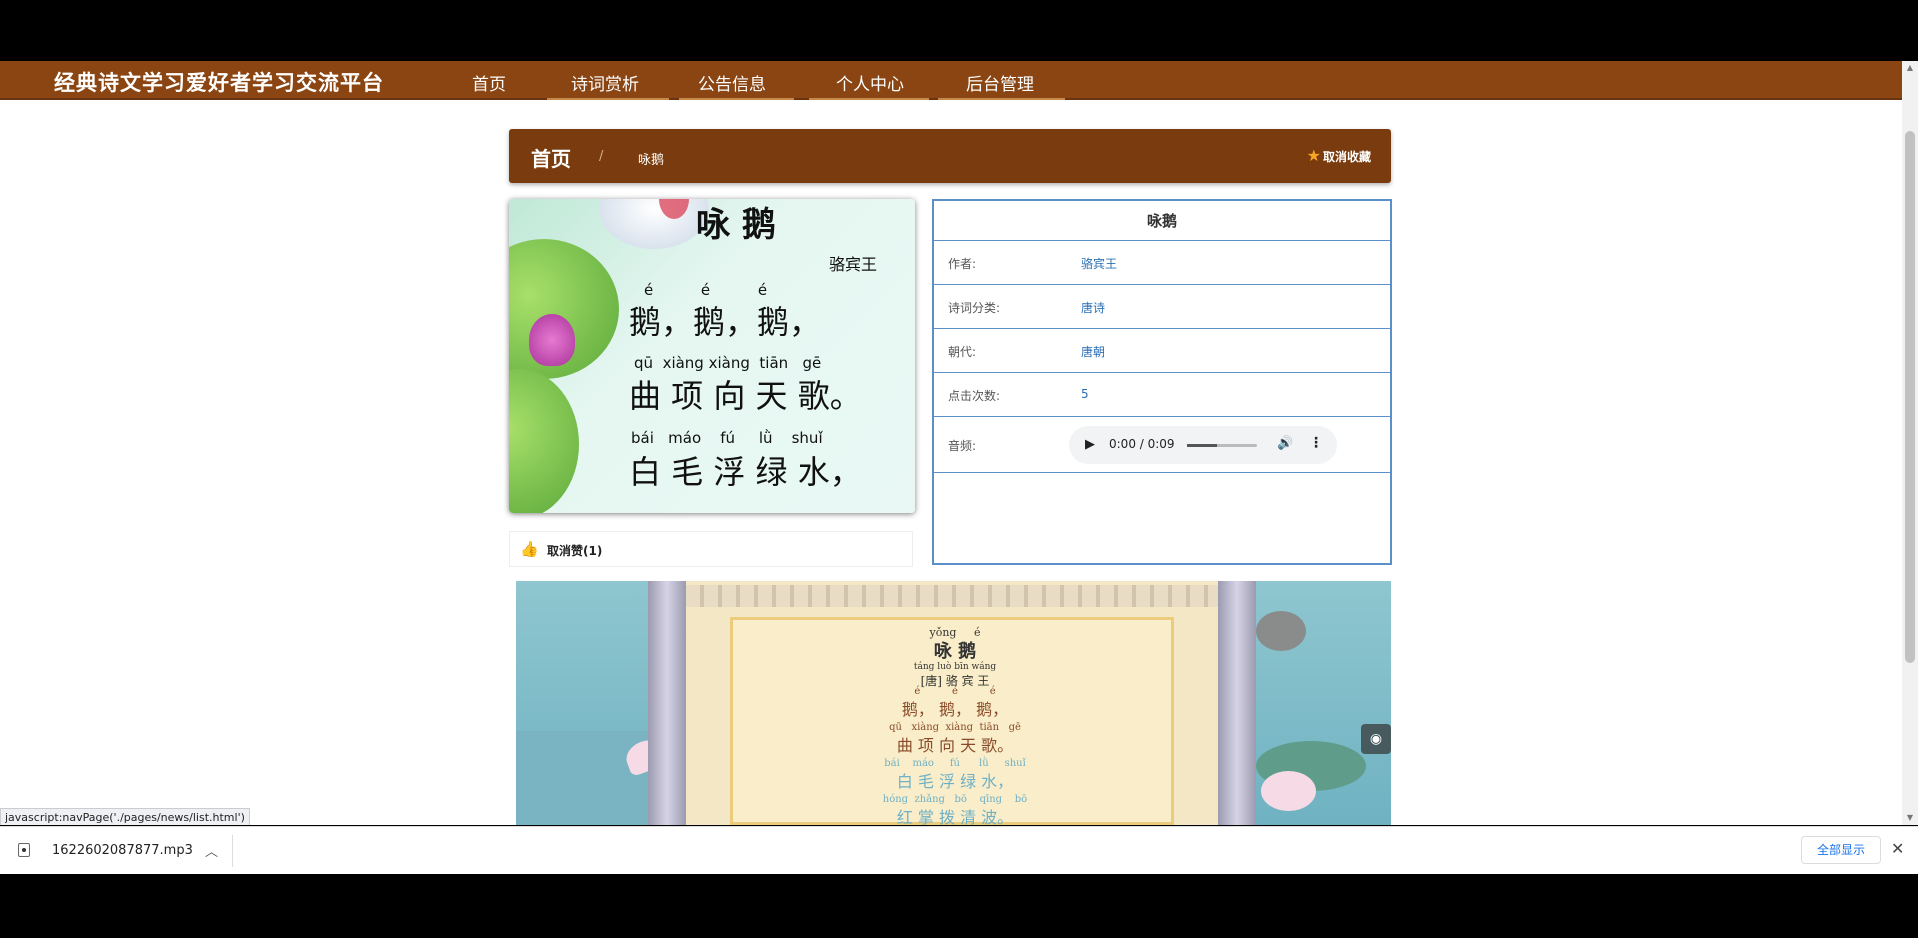  I want to click on scroll-down-icon: ▼, so click(1910, 818).